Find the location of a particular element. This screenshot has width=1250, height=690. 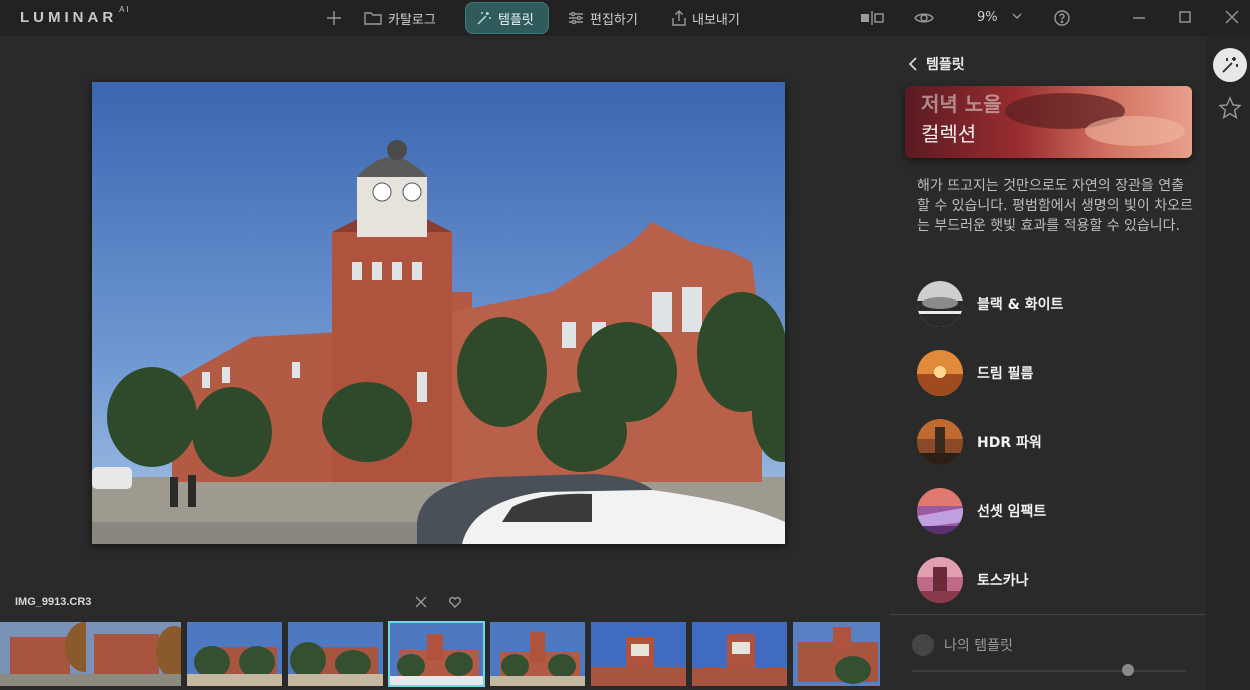

zoom-level: 9% is located at coordinates (987, 17).